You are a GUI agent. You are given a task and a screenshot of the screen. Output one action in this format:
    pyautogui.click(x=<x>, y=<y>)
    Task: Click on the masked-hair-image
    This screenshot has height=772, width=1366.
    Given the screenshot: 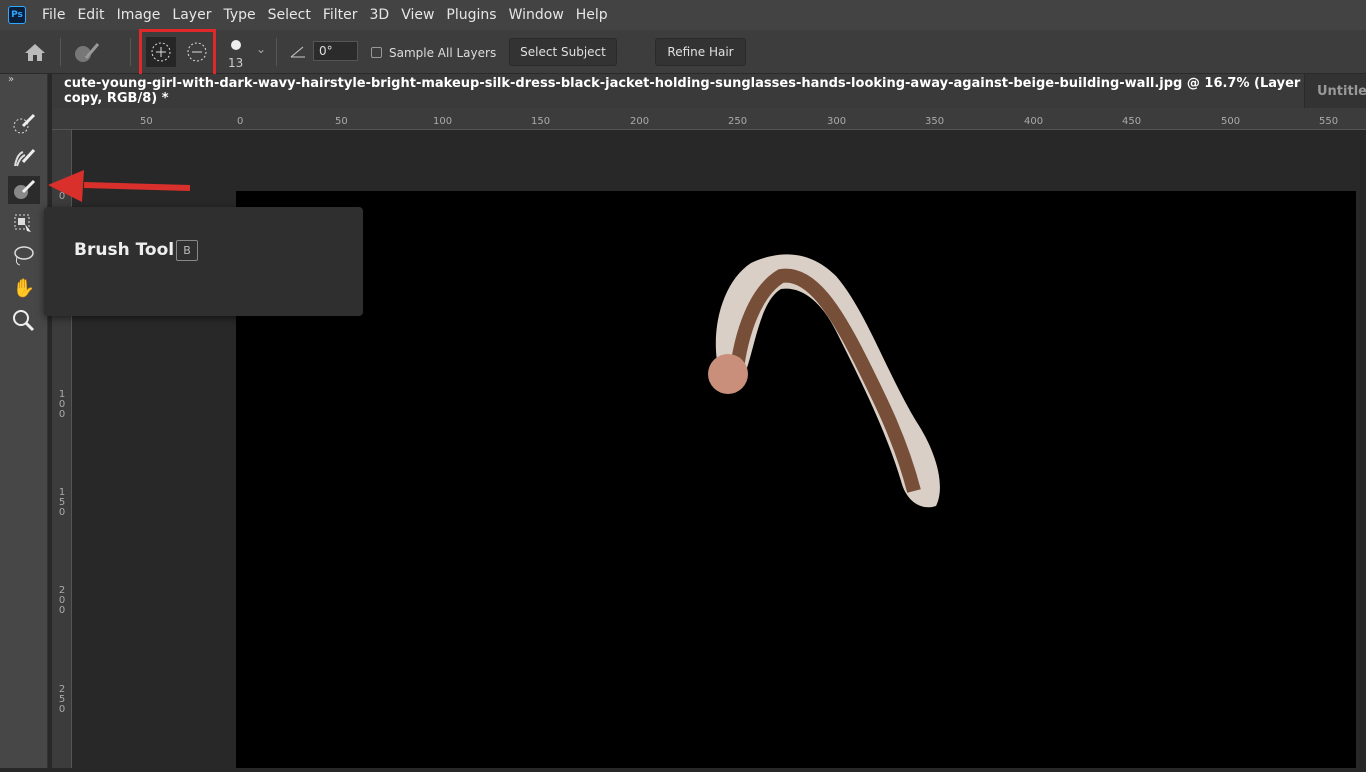 What is the action you would take?
    pyautogui.click(x=824, y=381)
    